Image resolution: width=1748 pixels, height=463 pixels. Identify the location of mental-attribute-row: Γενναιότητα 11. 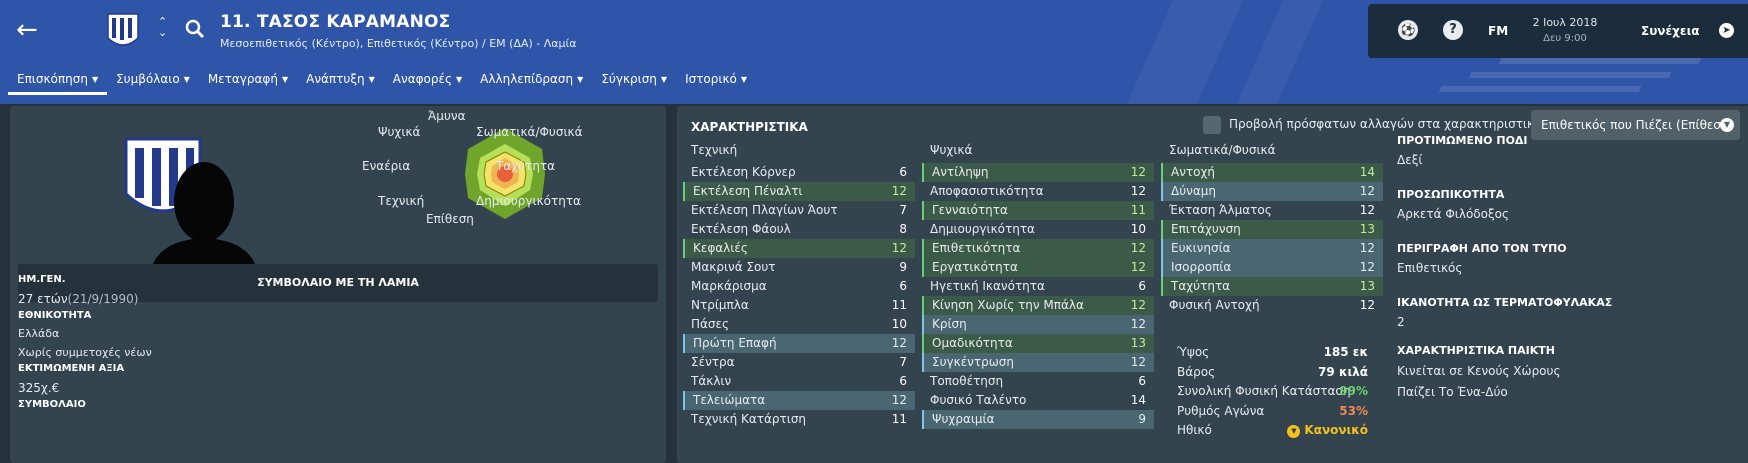
(1038, 210).